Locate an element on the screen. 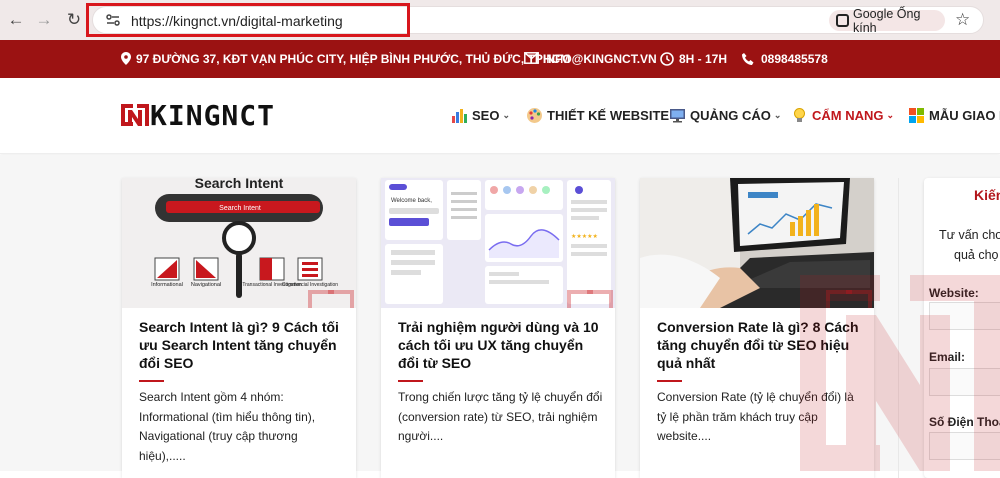 This screenshot has height=478, width=1000. form-description-line: quả chọ is located at coordinates (976, 254).